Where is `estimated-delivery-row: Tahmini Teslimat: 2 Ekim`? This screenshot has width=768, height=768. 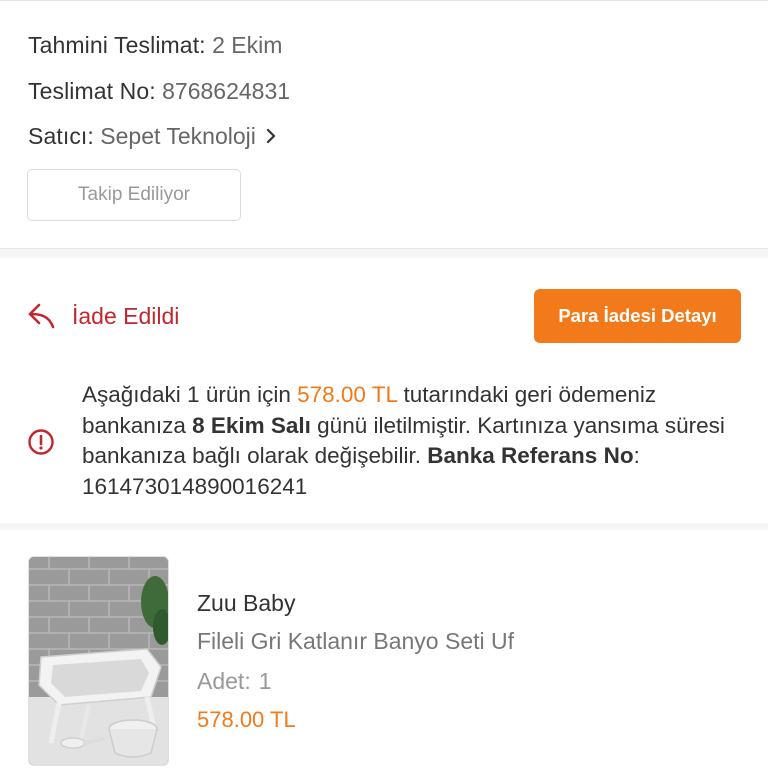
estimated-delivery-row: Tahmini Teslimat: 2 Ekim is located at coordinates (155, 45).